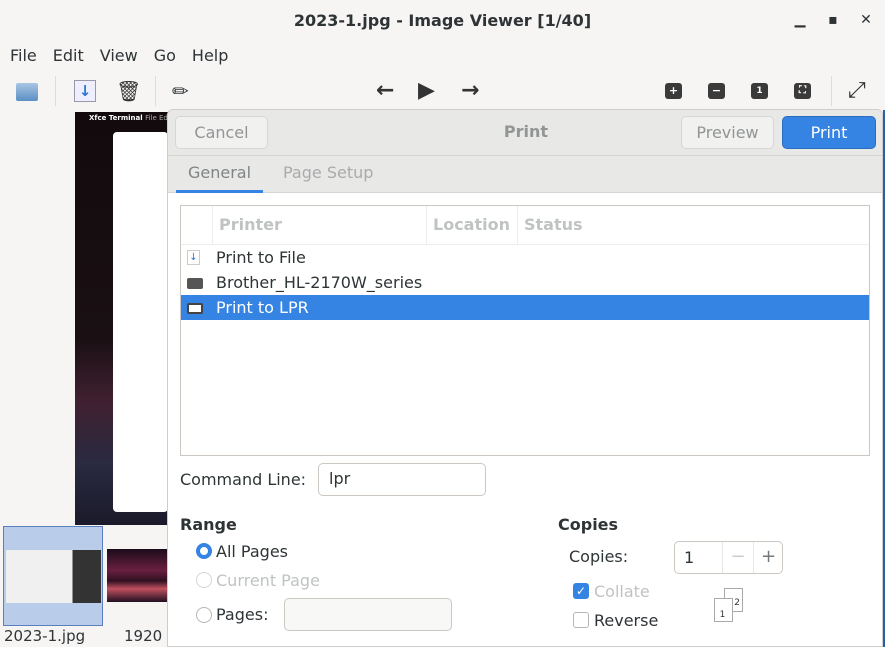  I want to click on menu-go: Go, so click(165, 56).